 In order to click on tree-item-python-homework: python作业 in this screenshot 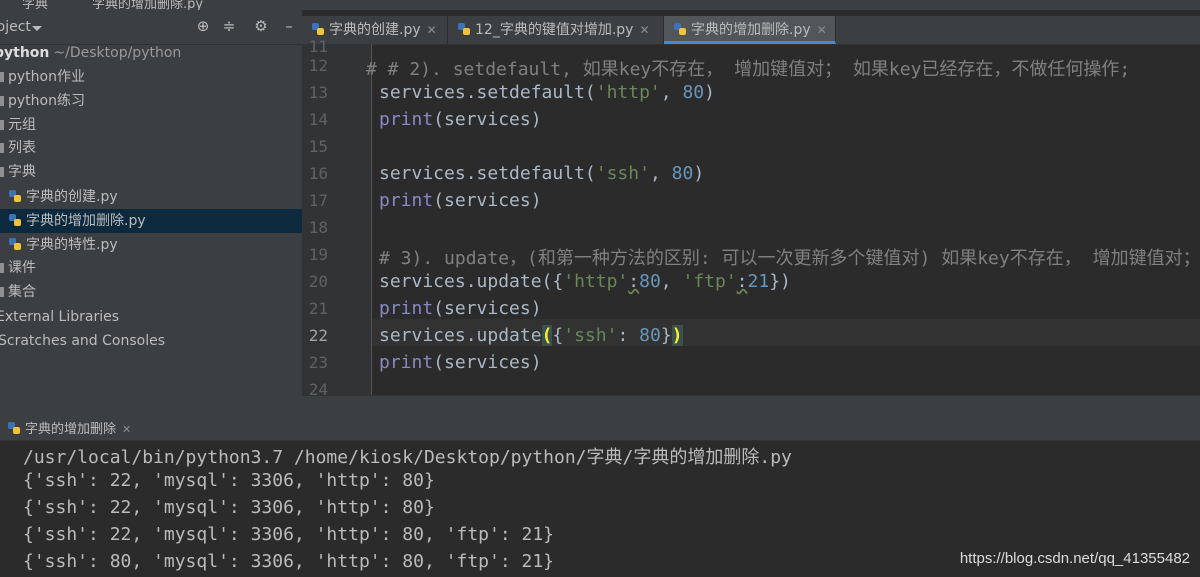, I will do `click(151, 77)`.